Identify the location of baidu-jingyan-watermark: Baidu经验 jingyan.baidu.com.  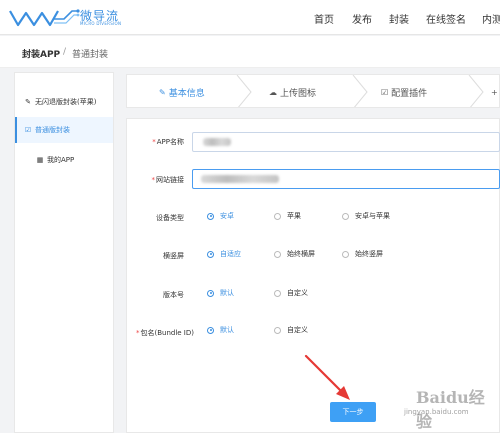
(448, 405).